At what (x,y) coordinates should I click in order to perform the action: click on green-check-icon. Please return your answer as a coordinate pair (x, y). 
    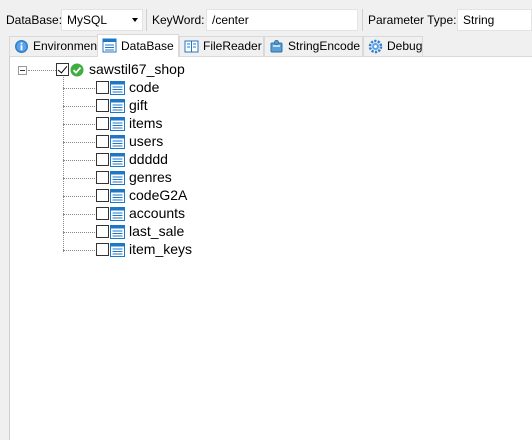
    Looking at the image, I should click on (77, 70).